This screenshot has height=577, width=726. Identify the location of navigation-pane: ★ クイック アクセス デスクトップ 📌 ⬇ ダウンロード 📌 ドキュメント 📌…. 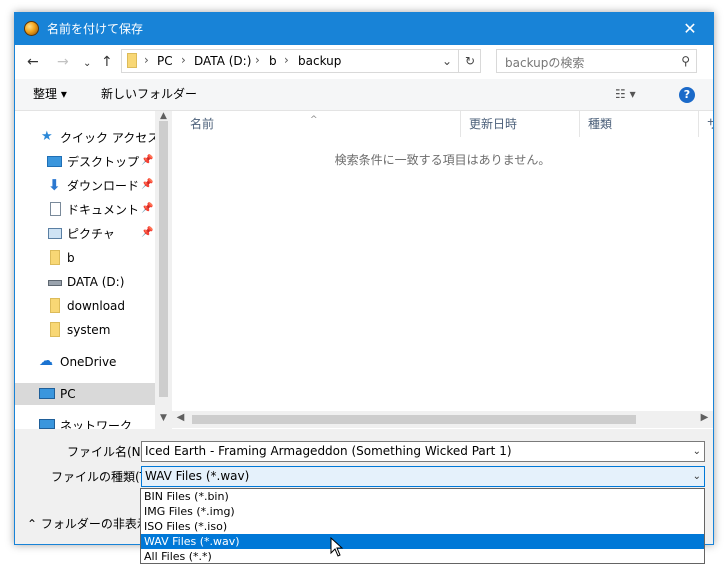
(85, 270).